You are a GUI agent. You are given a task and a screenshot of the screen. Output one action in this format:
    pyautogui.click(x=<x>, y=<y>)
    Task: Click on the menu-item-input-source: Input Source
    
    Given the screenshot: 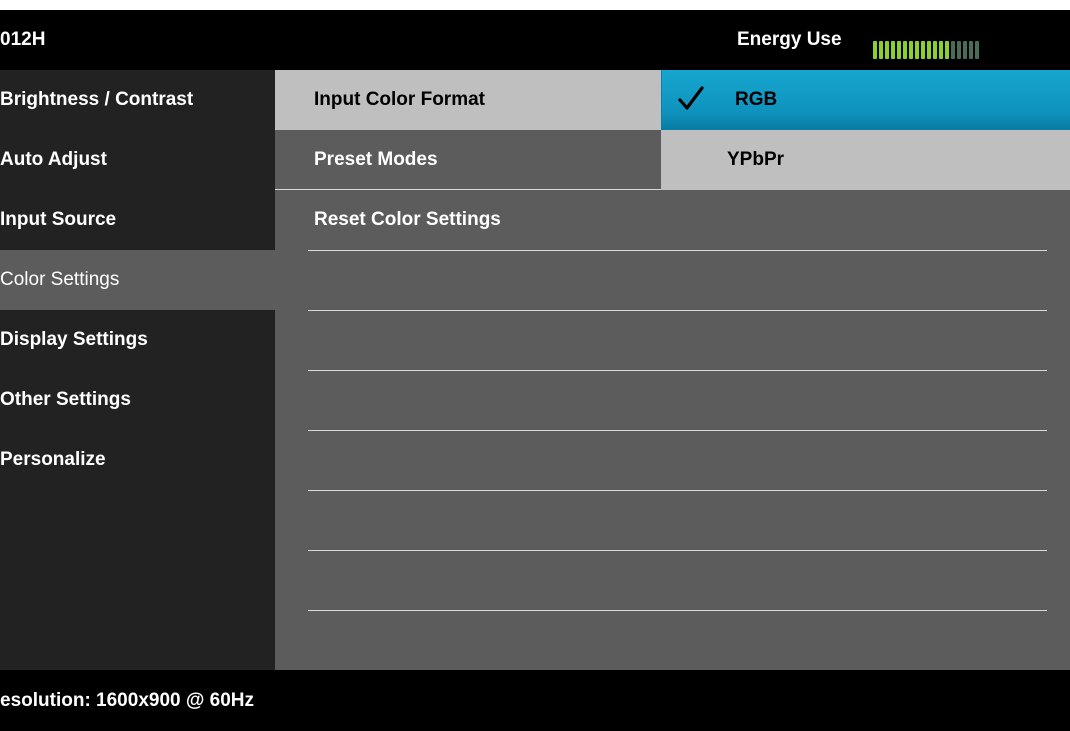 What is the action you would take?
    pyautogui.click(x=137, y=220)
    